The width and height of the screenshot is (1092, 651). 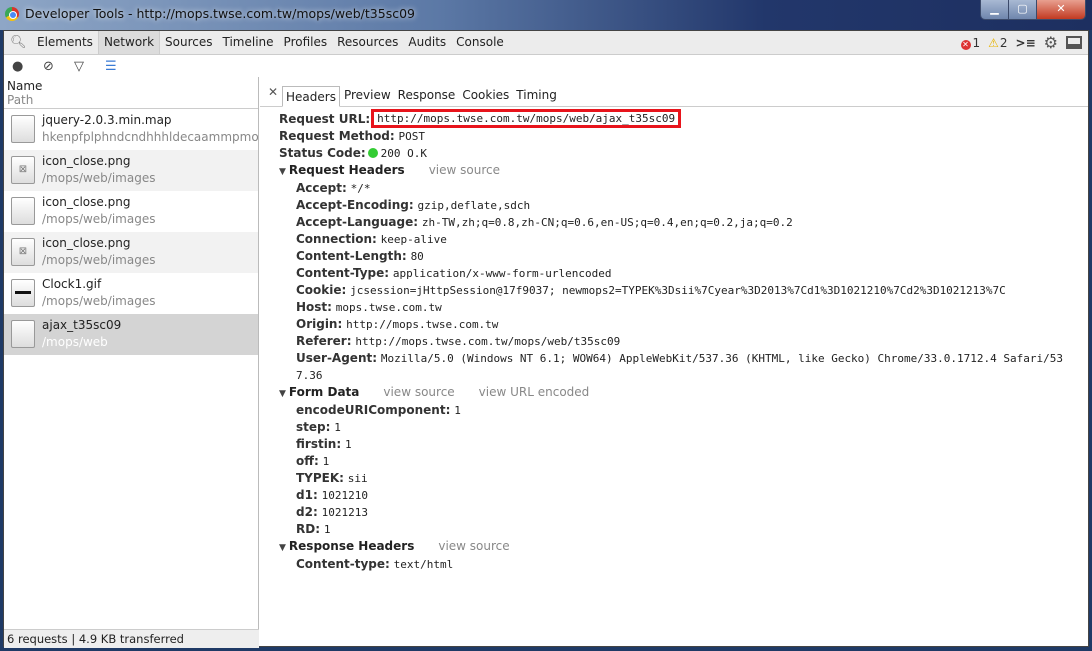 I want to click on response-headers-section-header: ▼ Response Headers view source, so click(x=683, y=547).